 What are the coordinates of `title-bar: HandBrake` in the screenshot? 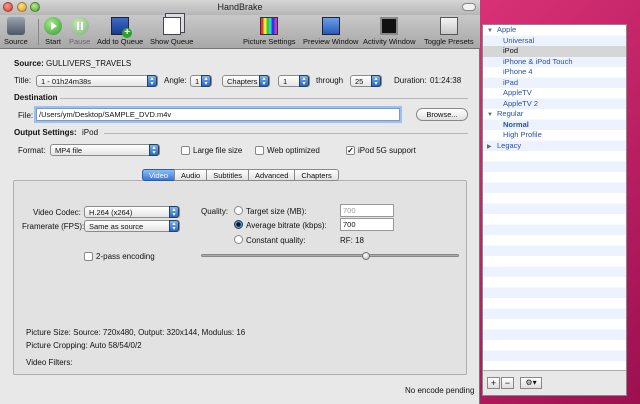 It's located at (240, 7).